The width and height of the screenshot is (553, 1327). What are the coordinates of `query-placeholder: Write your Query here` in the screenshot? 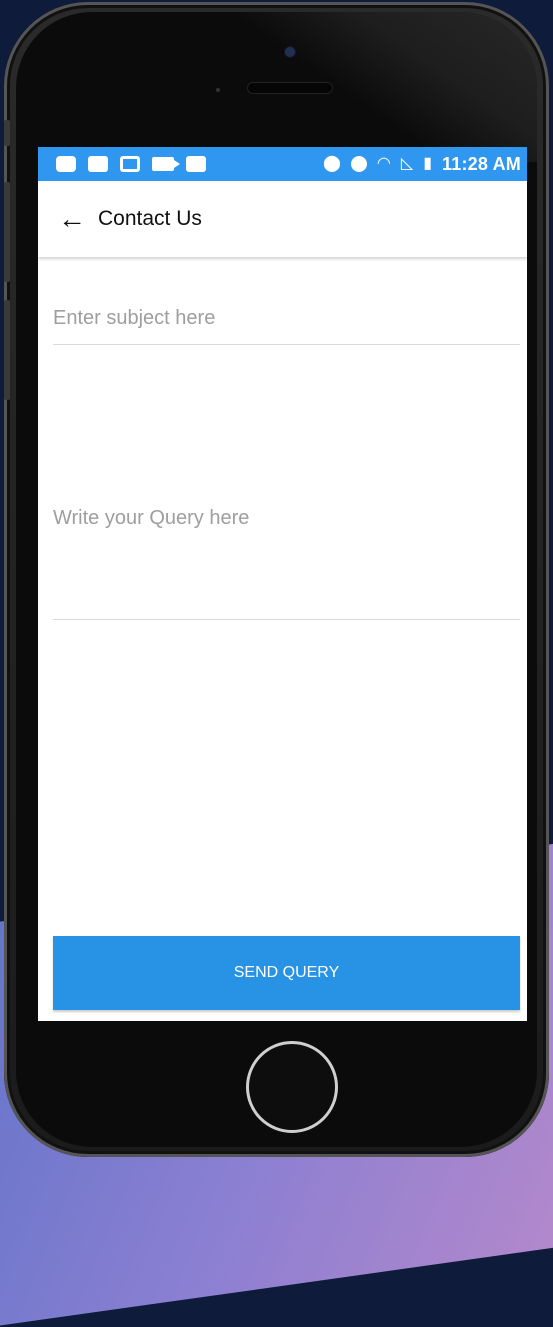 It's located at (151, 518).